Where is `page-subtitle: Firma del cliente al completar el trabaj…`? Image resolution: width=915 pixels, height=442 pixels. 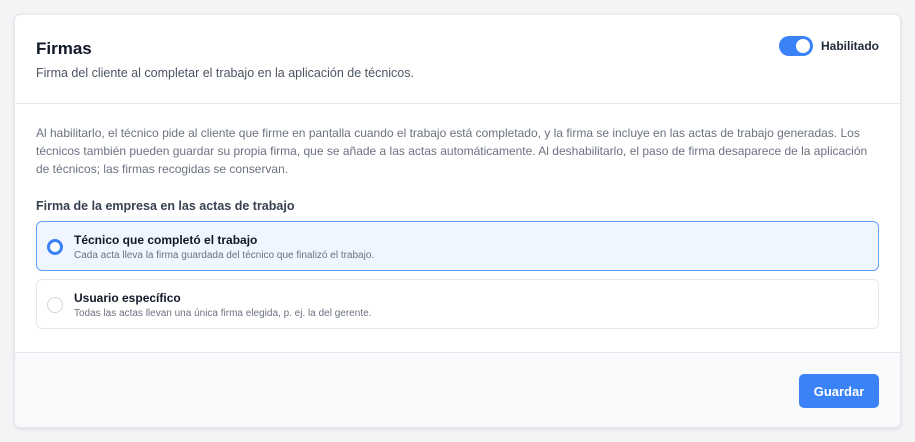 page-subtitle: Firma del cliente al completar el trabaj… is located at coordinates (225, 73).